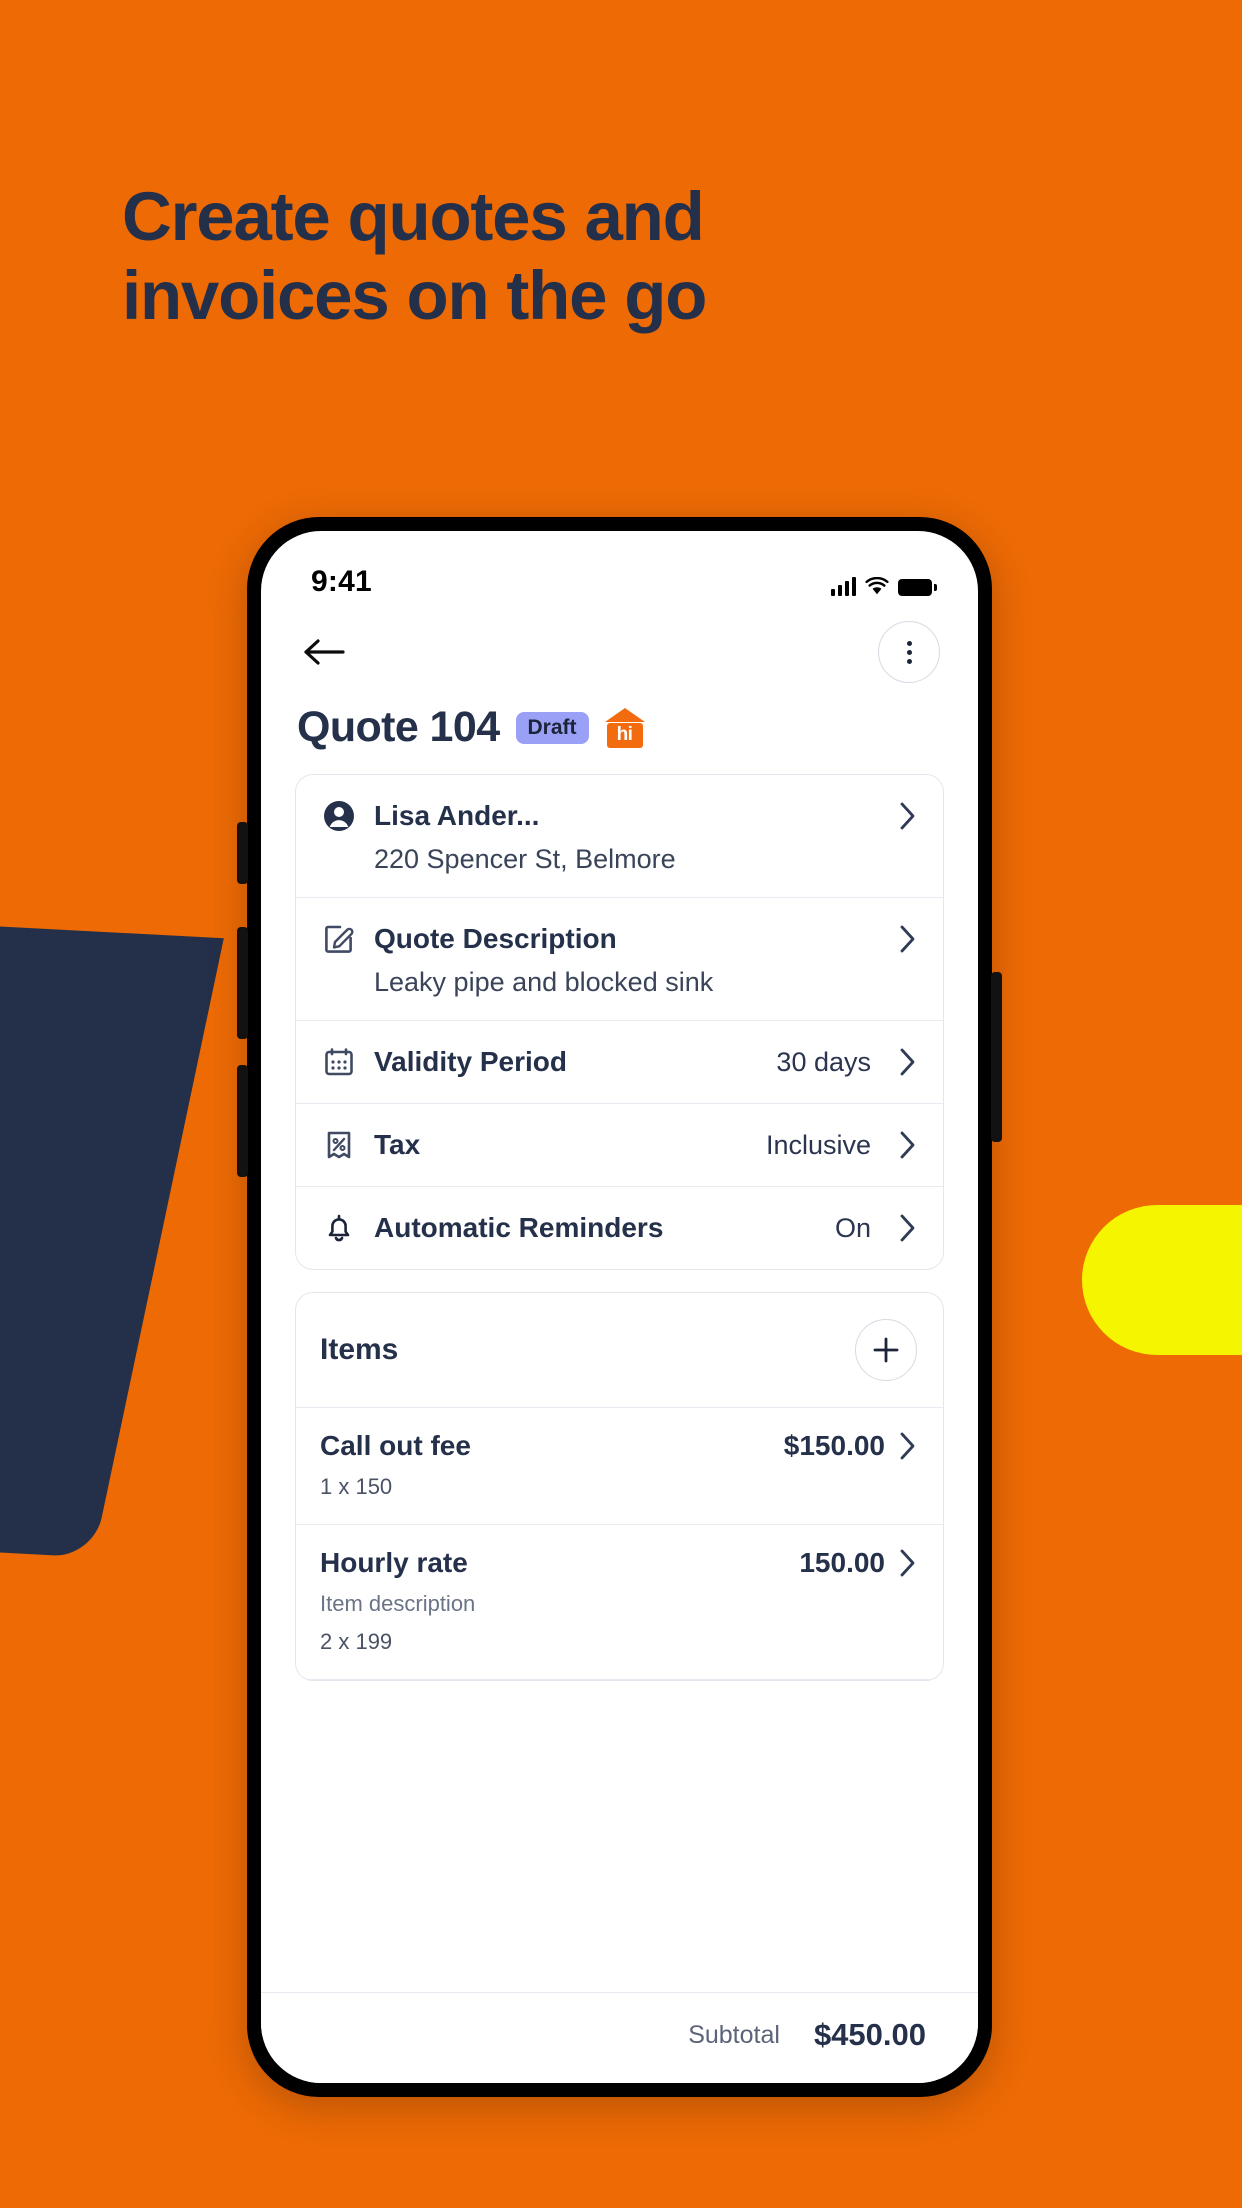 This screenshot has height=2208, width=1242. What do you see at coordinates (356, 1486) in the screenshot?
I see `item-quantity: 1 x 150` at bounding box center [356, 1486].